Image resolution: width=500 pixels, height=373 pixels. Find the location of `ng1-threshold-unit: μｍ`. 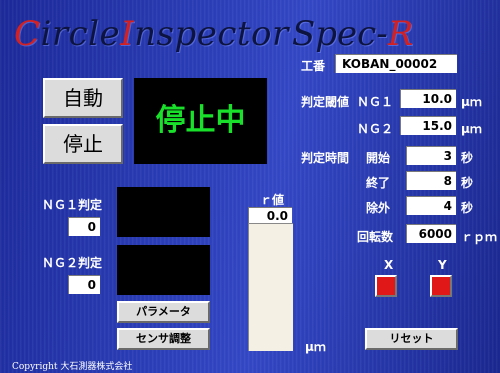

ng1-threshold-unit: μｍ is located at coordinates (471, 102).